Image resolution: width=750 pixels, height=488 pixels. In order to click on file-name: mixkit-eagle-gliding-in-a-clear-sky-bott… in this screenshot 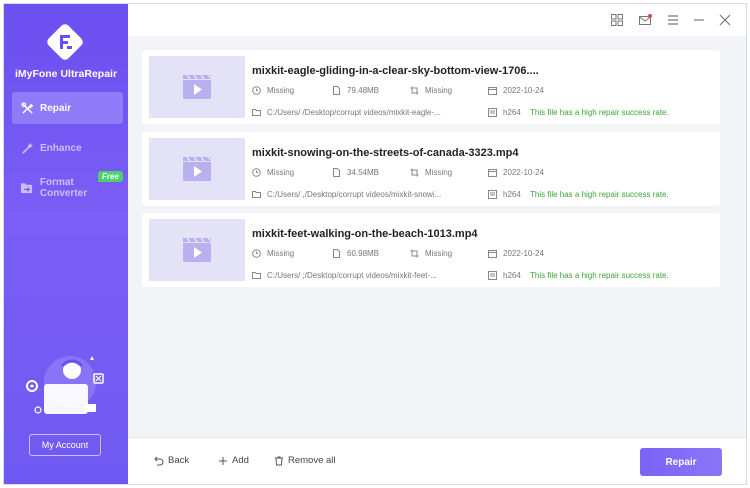, I will do `click(395, 71)`.